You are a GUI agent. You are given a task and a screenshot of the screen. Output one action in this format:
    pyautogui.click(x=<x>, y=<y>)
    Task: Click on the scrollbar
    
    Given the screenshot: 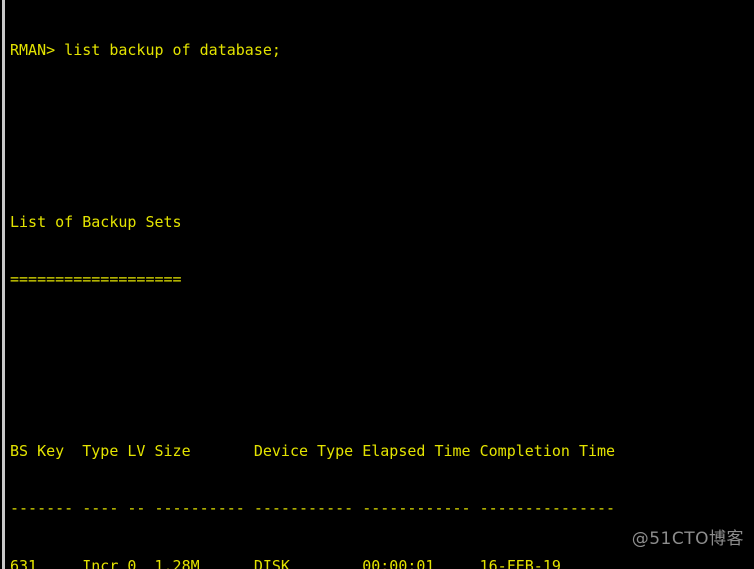 What is the action you would take?
    pyautogui.click(x=3, y=284)
    